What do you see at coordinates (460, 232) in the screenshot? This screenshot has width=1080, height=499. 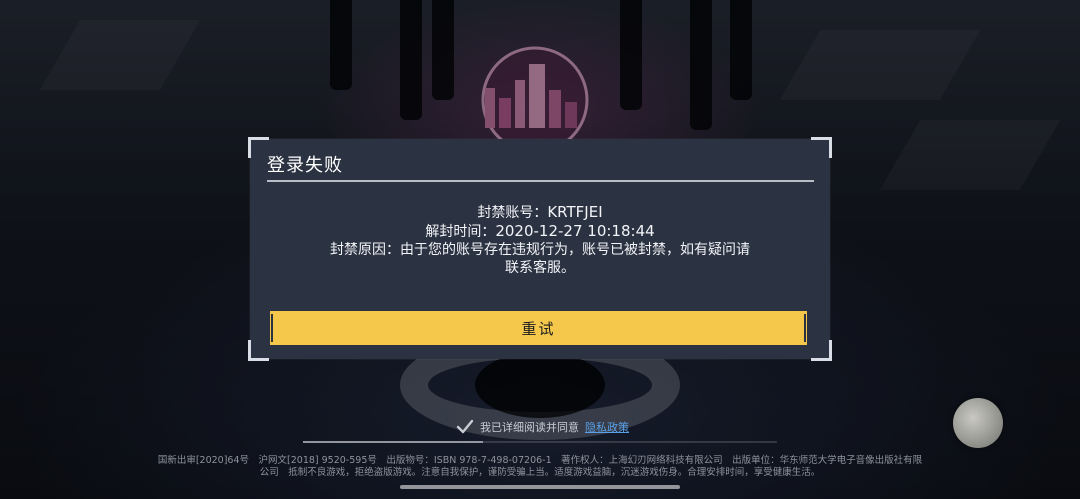 I see `unban-time-label: 解封时间：` at bounding box center [460, 232].